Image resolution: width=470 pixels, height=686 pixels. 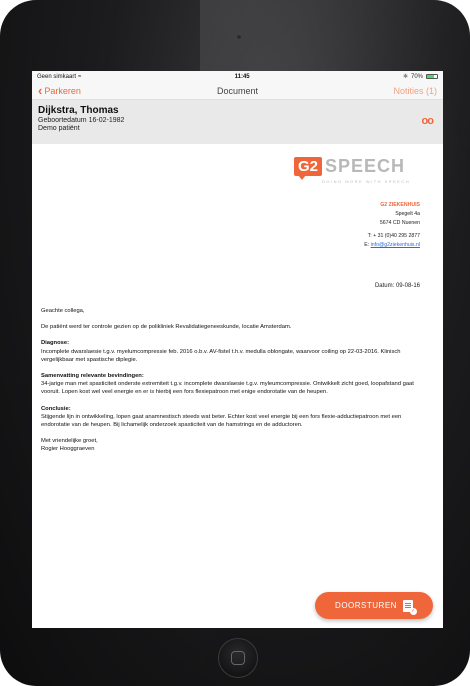 I want to click on org-city: 5674 CD Nuenen, so click(x=399, y=223).